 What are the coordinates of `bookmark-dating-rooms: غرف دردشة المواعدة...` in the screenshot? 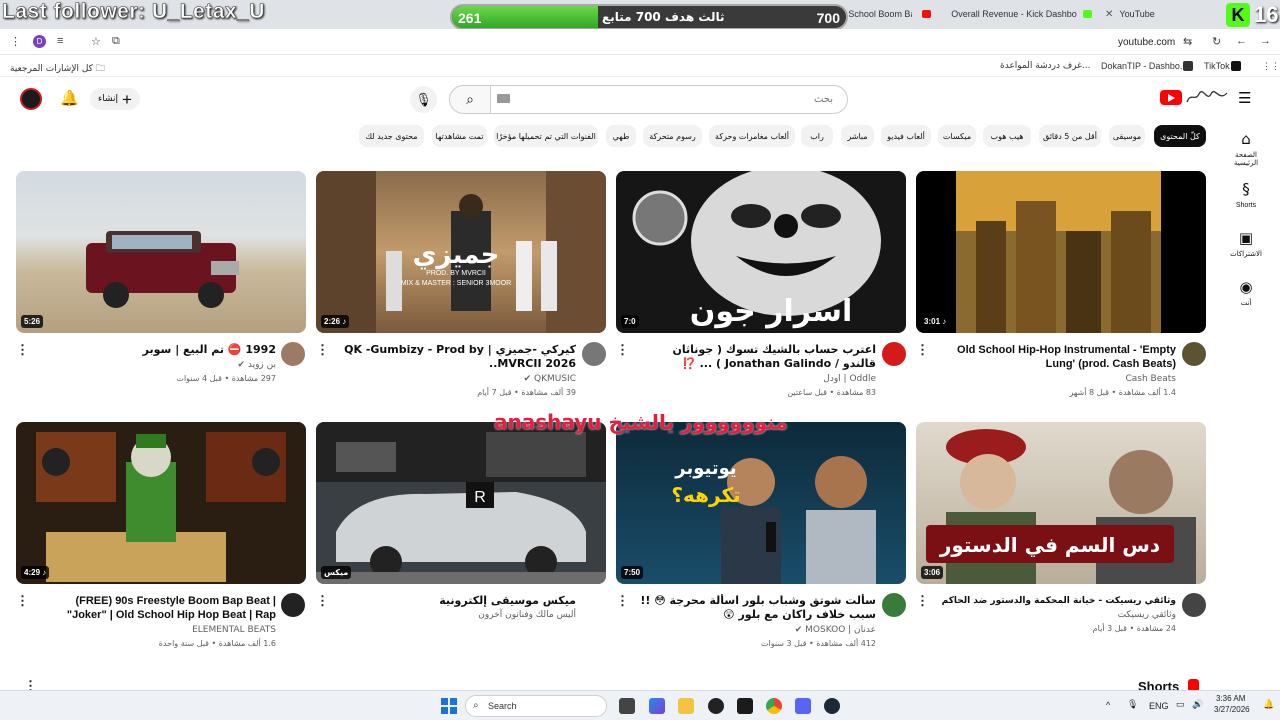 It's located at (1045, 66).